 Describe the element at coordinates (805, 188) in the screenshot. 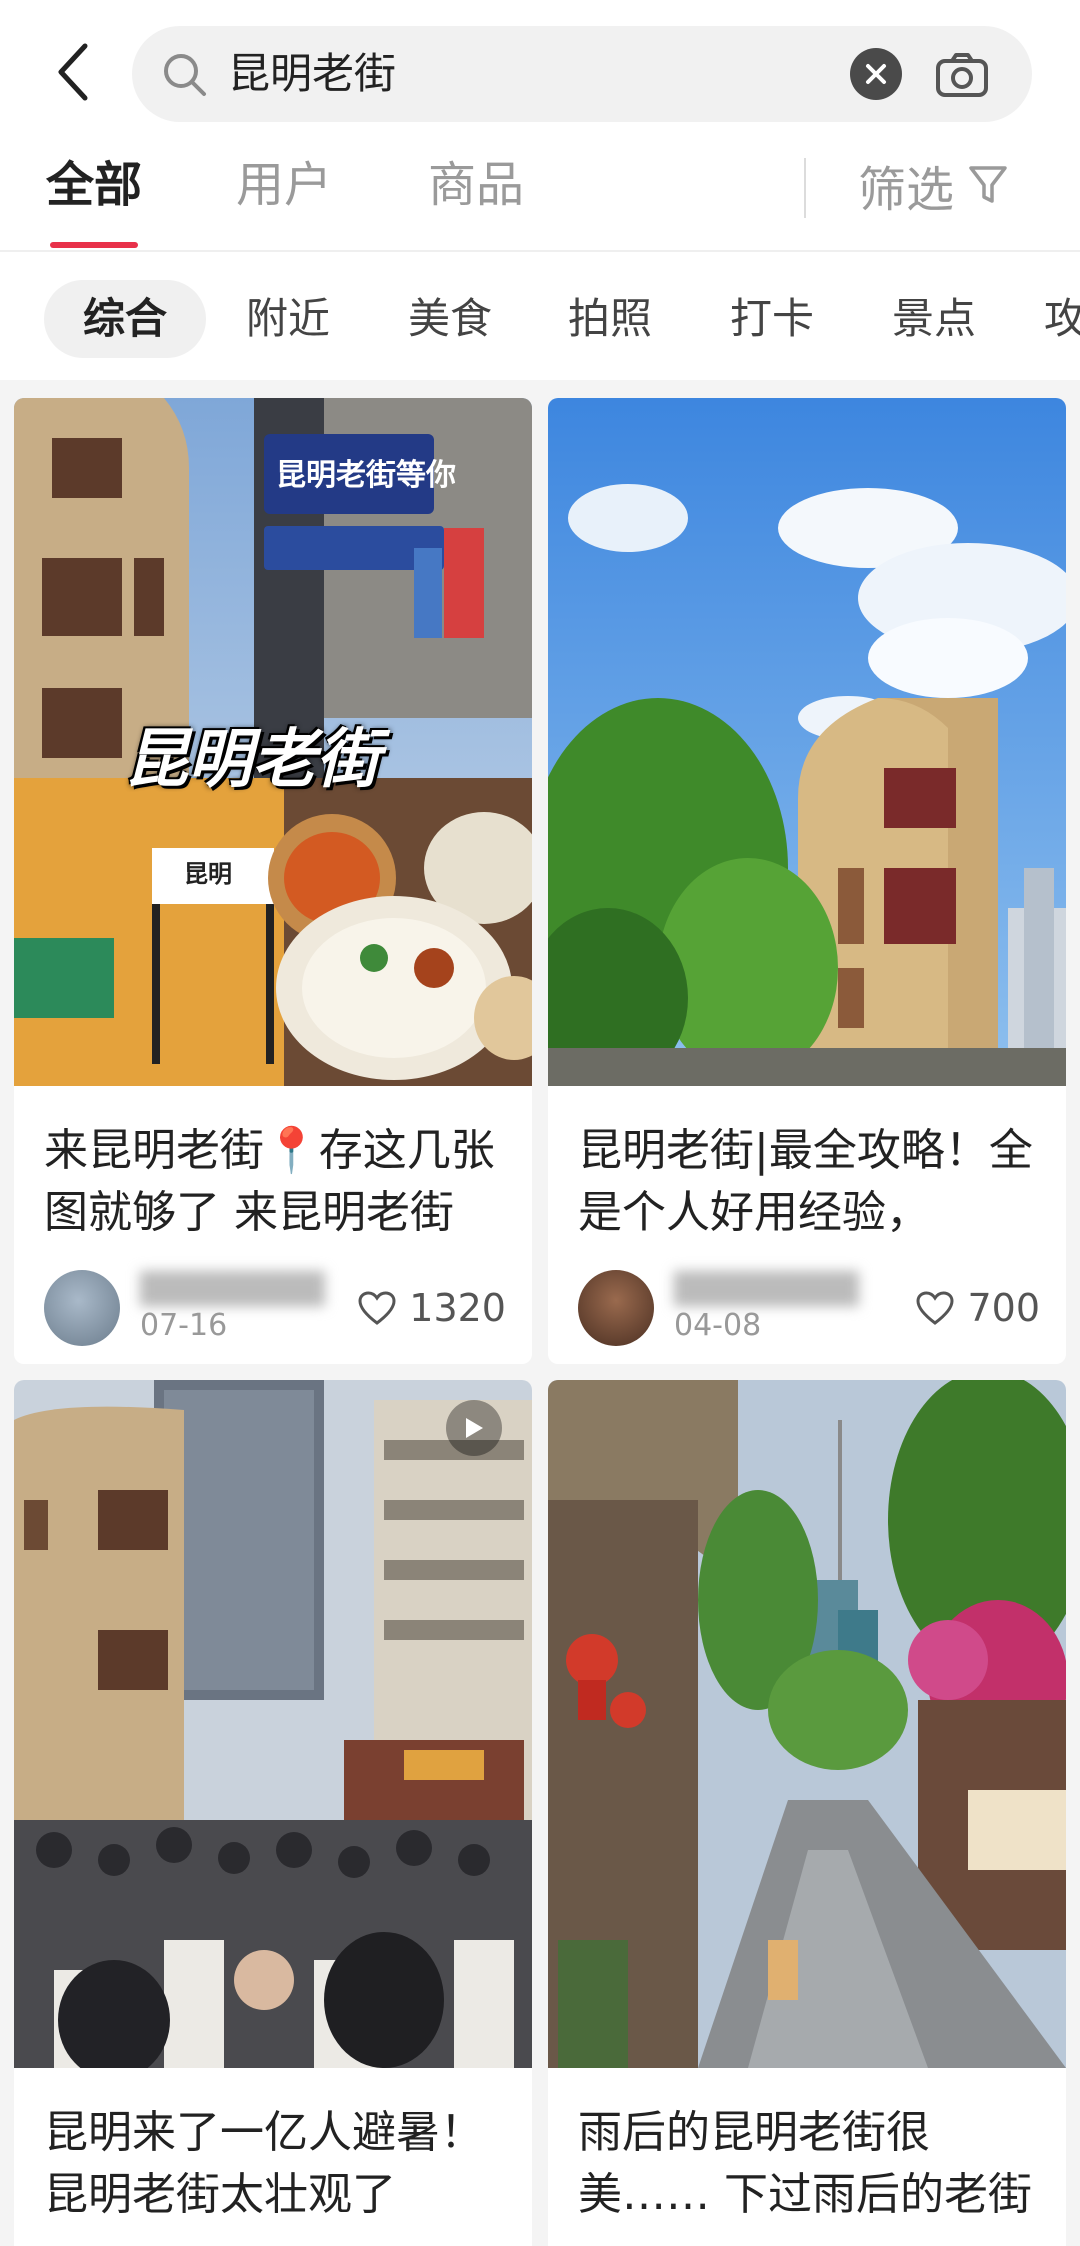

I see `tab-divider` at that location.